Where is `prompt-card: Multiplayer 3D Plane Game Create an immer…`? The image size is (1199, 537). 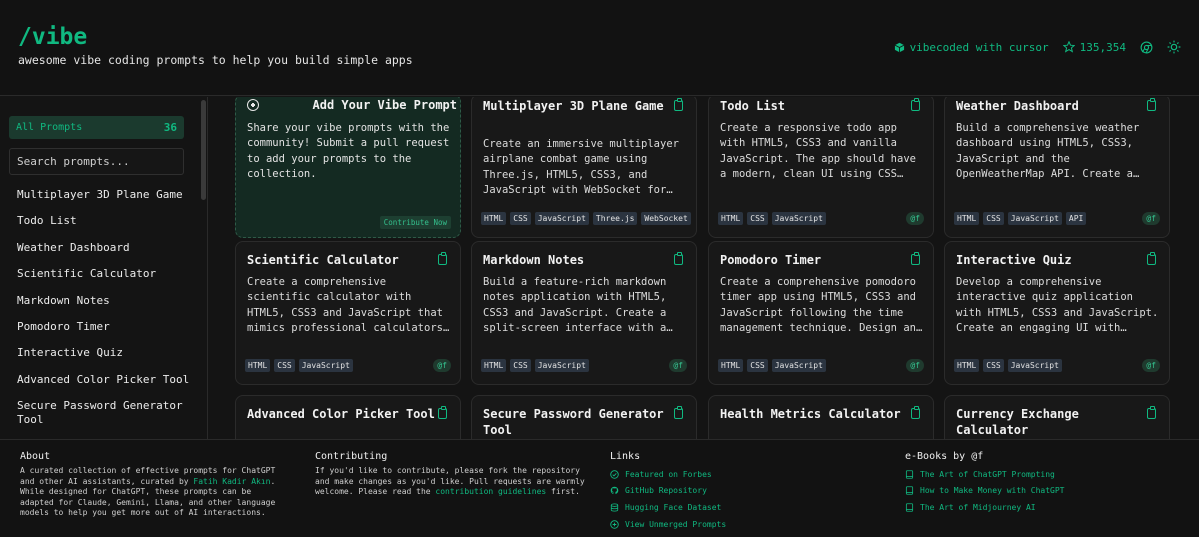 prompt-card: Multiplayer 3D Plane Game Create an immer… is located at coordinates (584, 167).